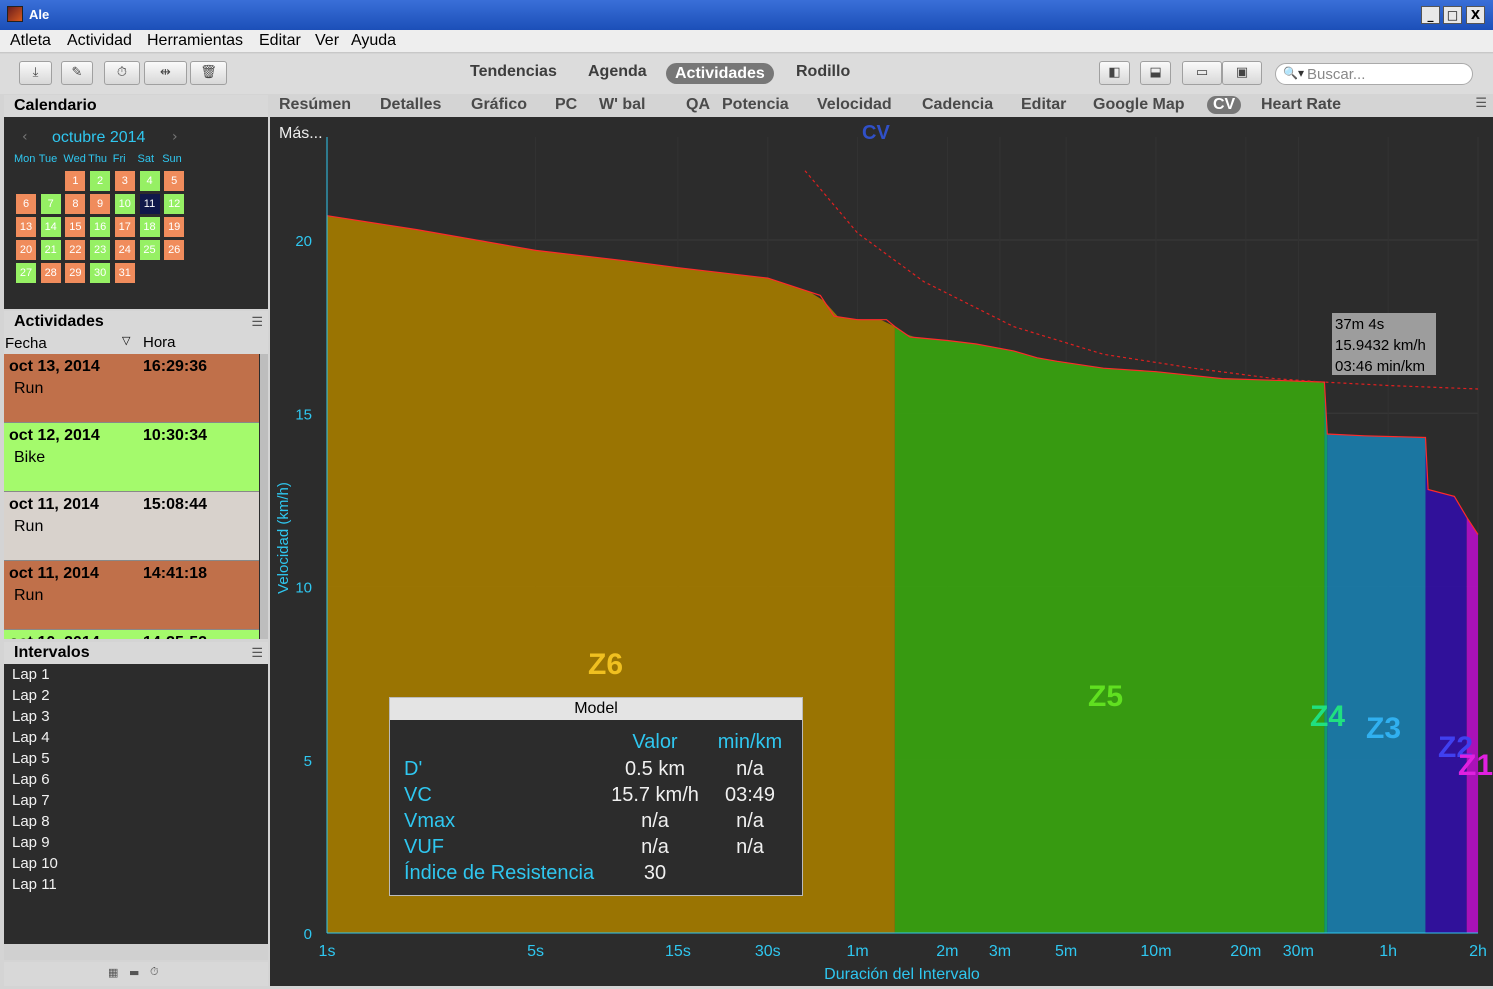  What do you see at coordinates (149, 181) in the screenshot?
I see `calendar-day: 4` at bounding box center [149, 181].